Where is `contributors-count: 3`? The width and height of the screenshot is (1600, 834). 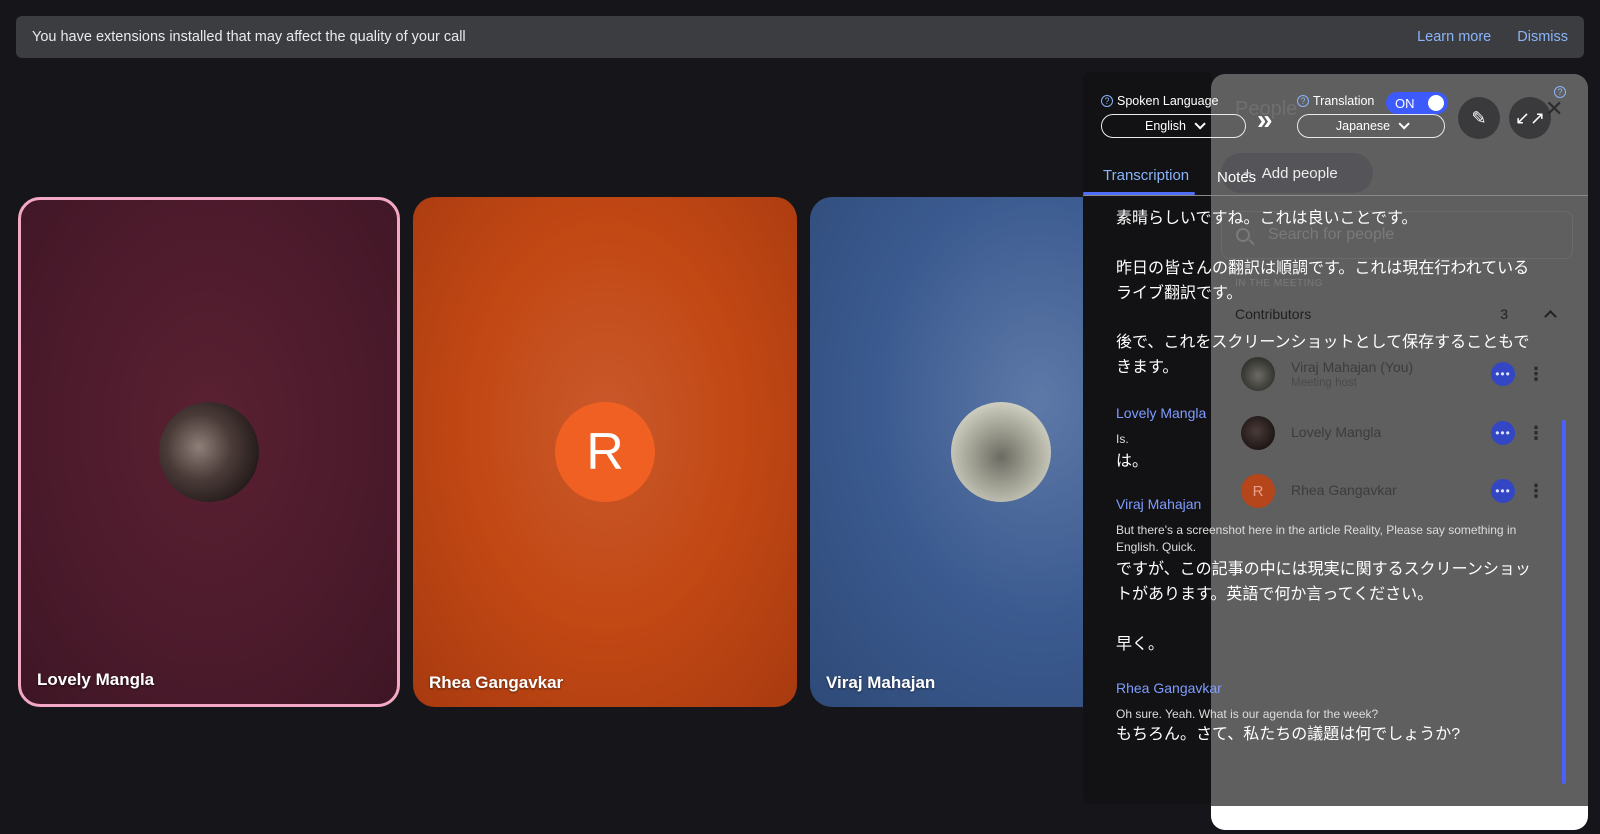
contributors-count: 3 is located at coordinates (1504, 314).